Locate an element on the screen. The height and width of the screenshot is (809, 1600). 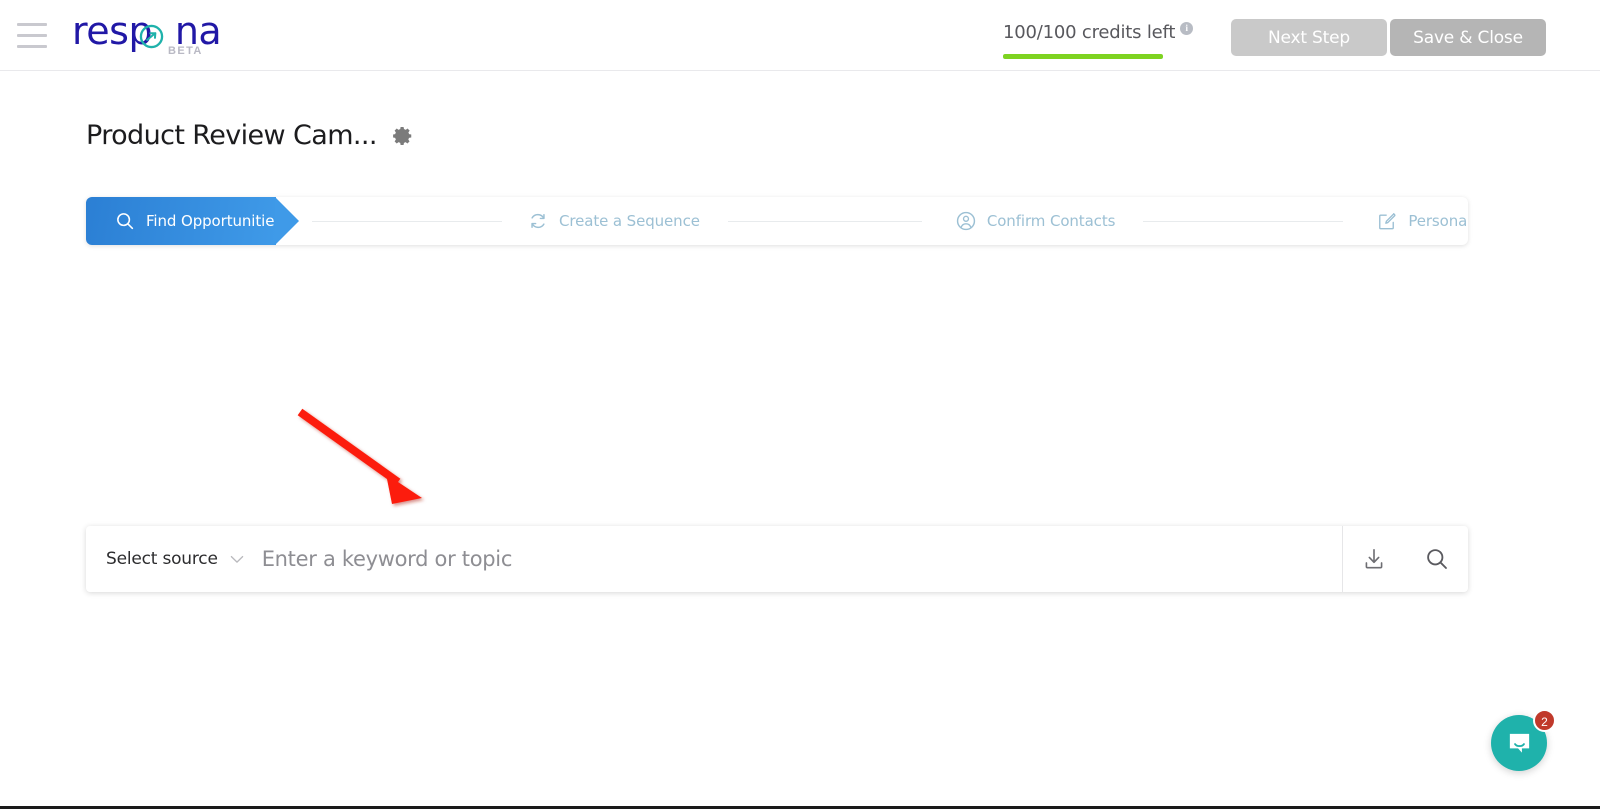
step-label: Create a Sequence is located at coordinates (629, 221).